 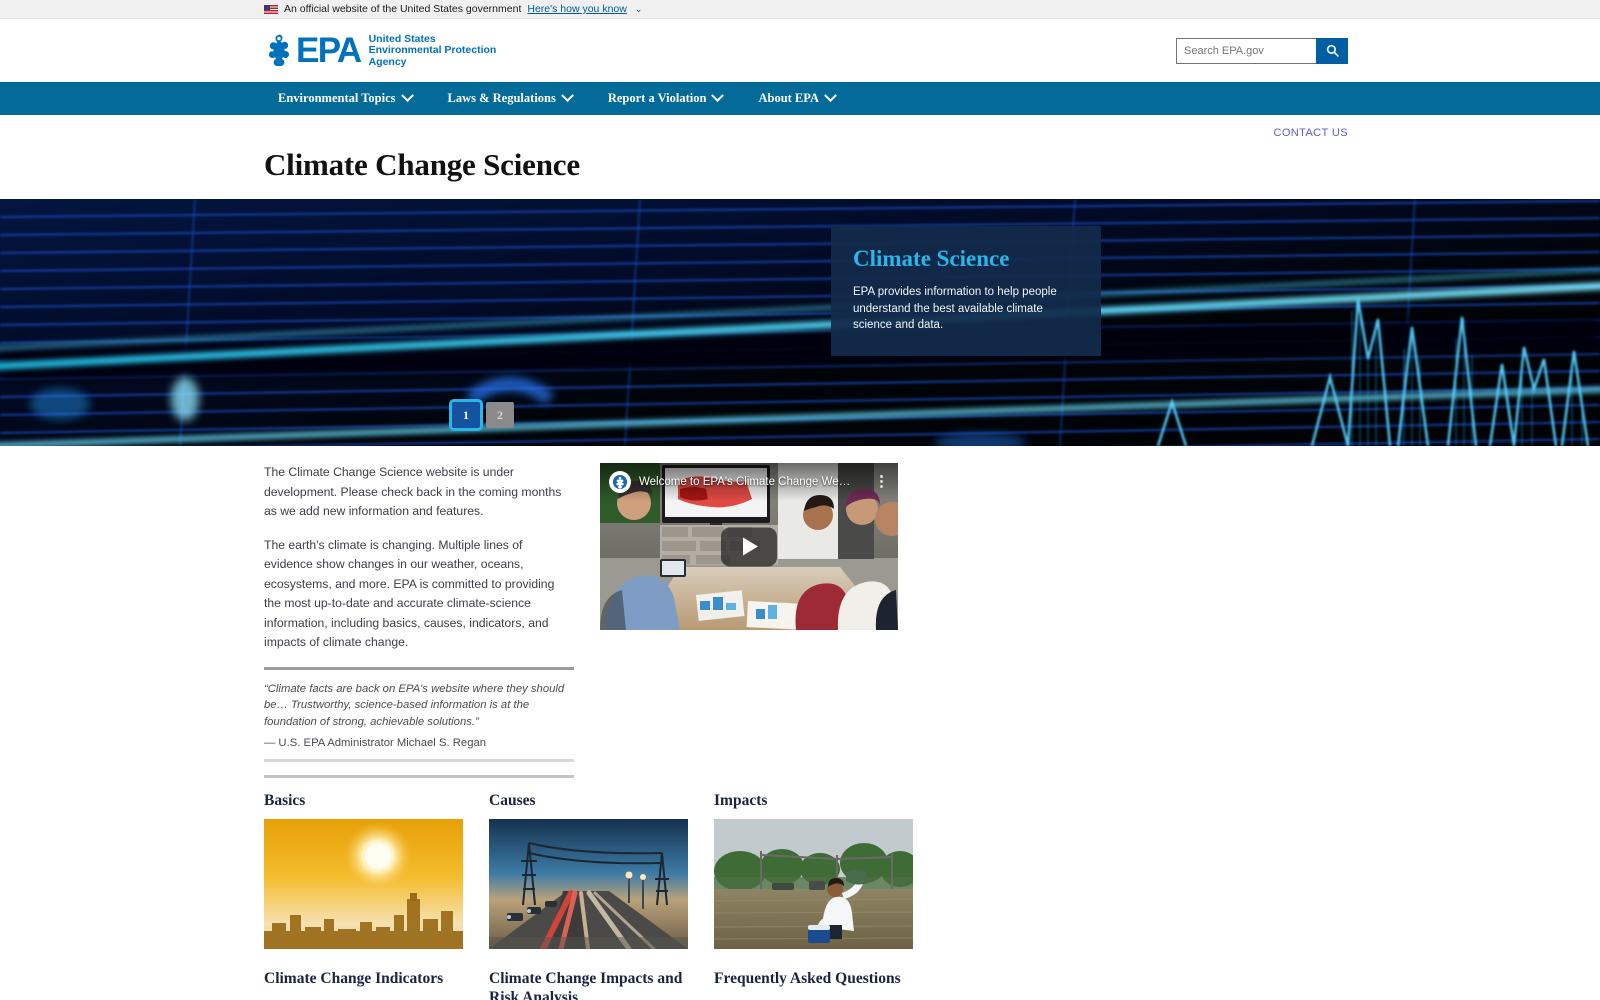 I want to click on carousel-pagination: 1 2, so click(x=481, y=415).